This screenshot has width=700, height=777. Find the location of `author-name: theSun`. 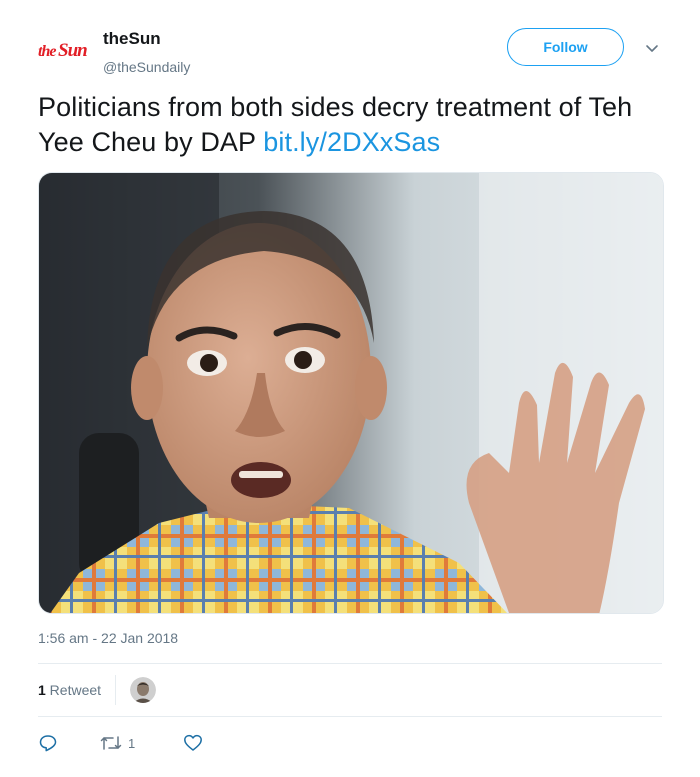

author-name: theSun is located at coordinates (146, 39).